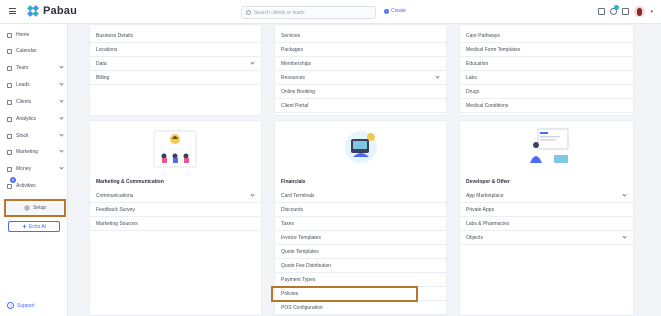  I want to click on echo-ai-label: Echo AI, so click(37, 226).